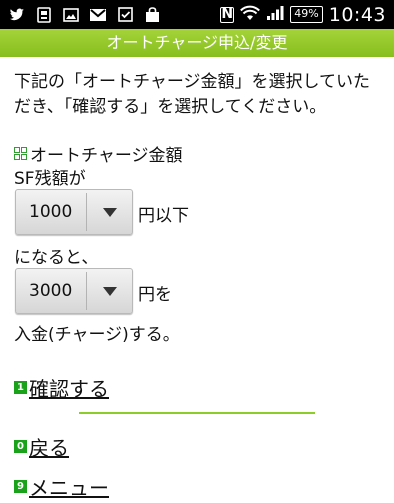  I want to click on signal-icon, so click(275, 15).